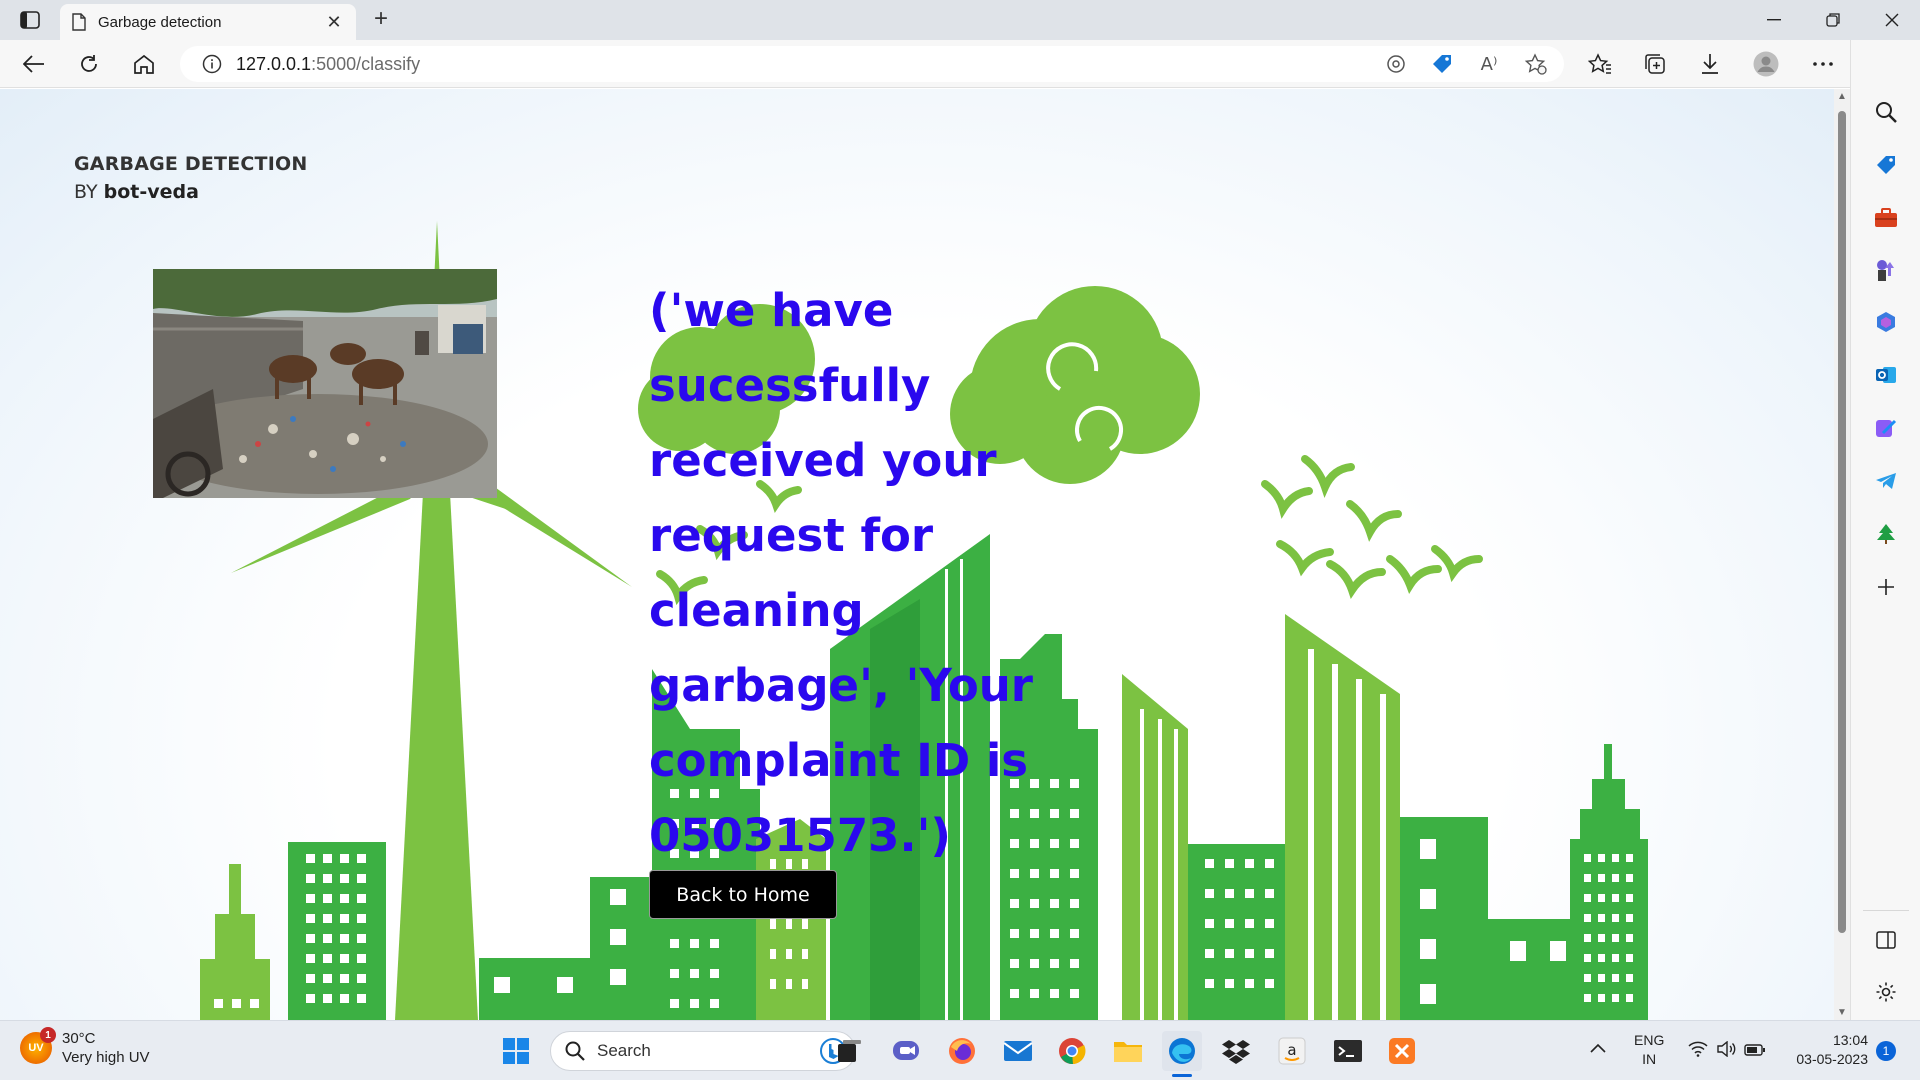  I want to click on file-explorer-button, so click(1128, 1051).